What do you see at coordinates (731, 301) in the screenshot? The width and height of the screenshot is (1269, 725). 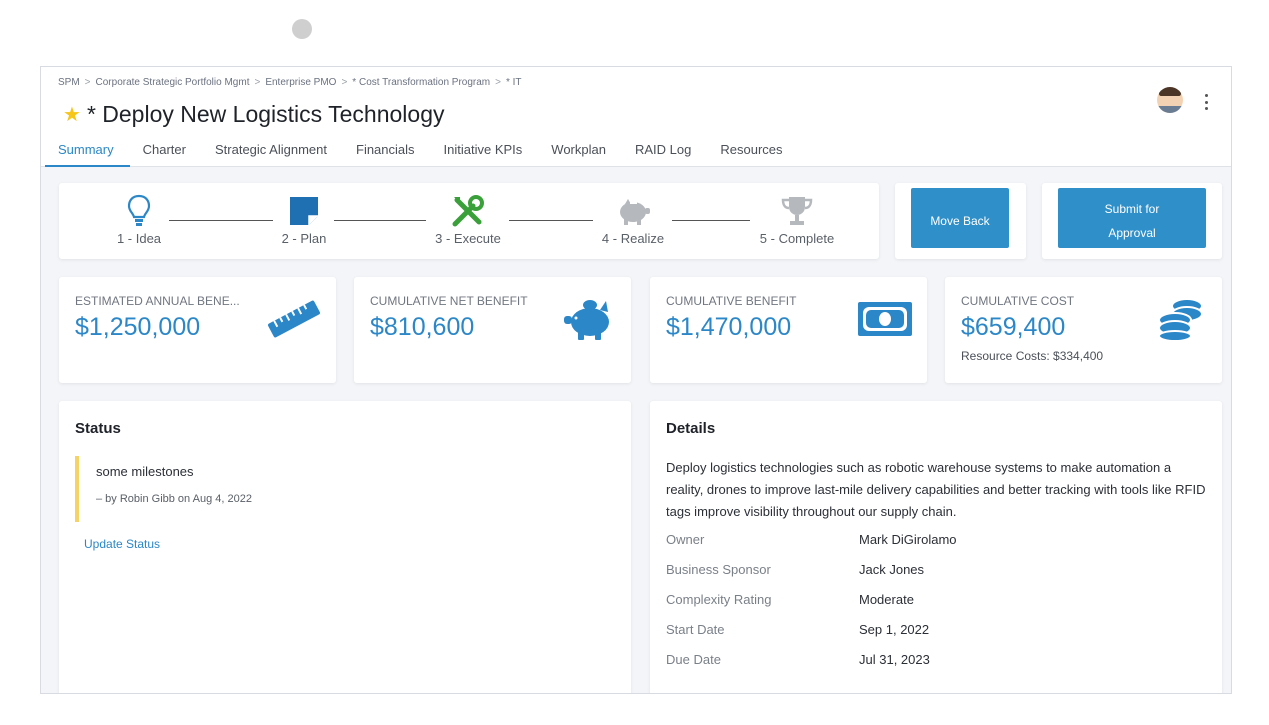 I see `kpi-label: CUMULATIVE BENEFIT` at bounding box center [731, 301].